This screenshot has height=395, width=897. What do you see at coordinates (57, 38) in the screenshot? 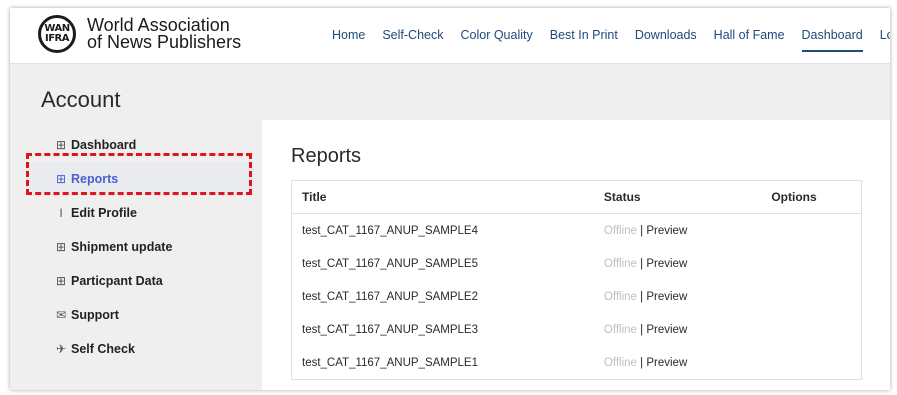
I see `logo-mark-bottom: IFRA` at bounding box center [57, 38].